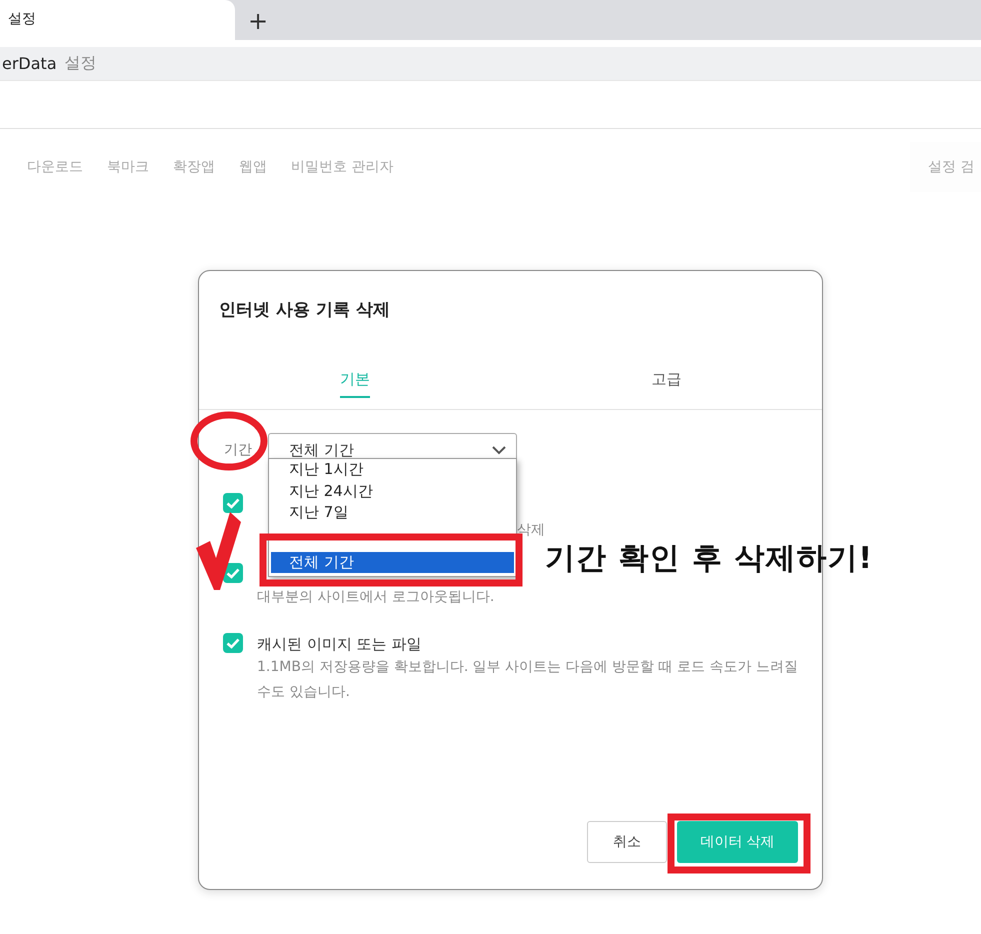 The width and height of the screenshot is (981, 934). Describe the element at coordinates (709, 559) in the screenshot. I see `annotation-text: 기간 확인 후 삭제하기!` at that location.